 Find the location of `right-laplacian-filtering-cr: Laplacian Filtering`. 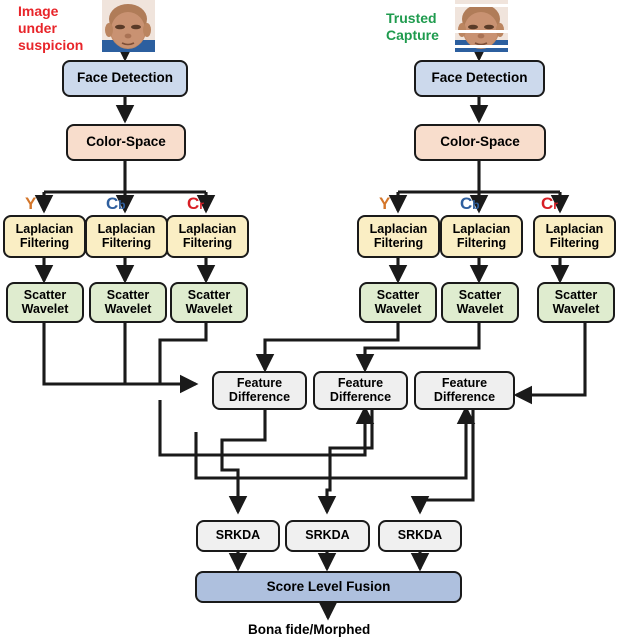

right-laplacian-filtering-cr: Laplacian Filtering is located at coordinates (574, 236).